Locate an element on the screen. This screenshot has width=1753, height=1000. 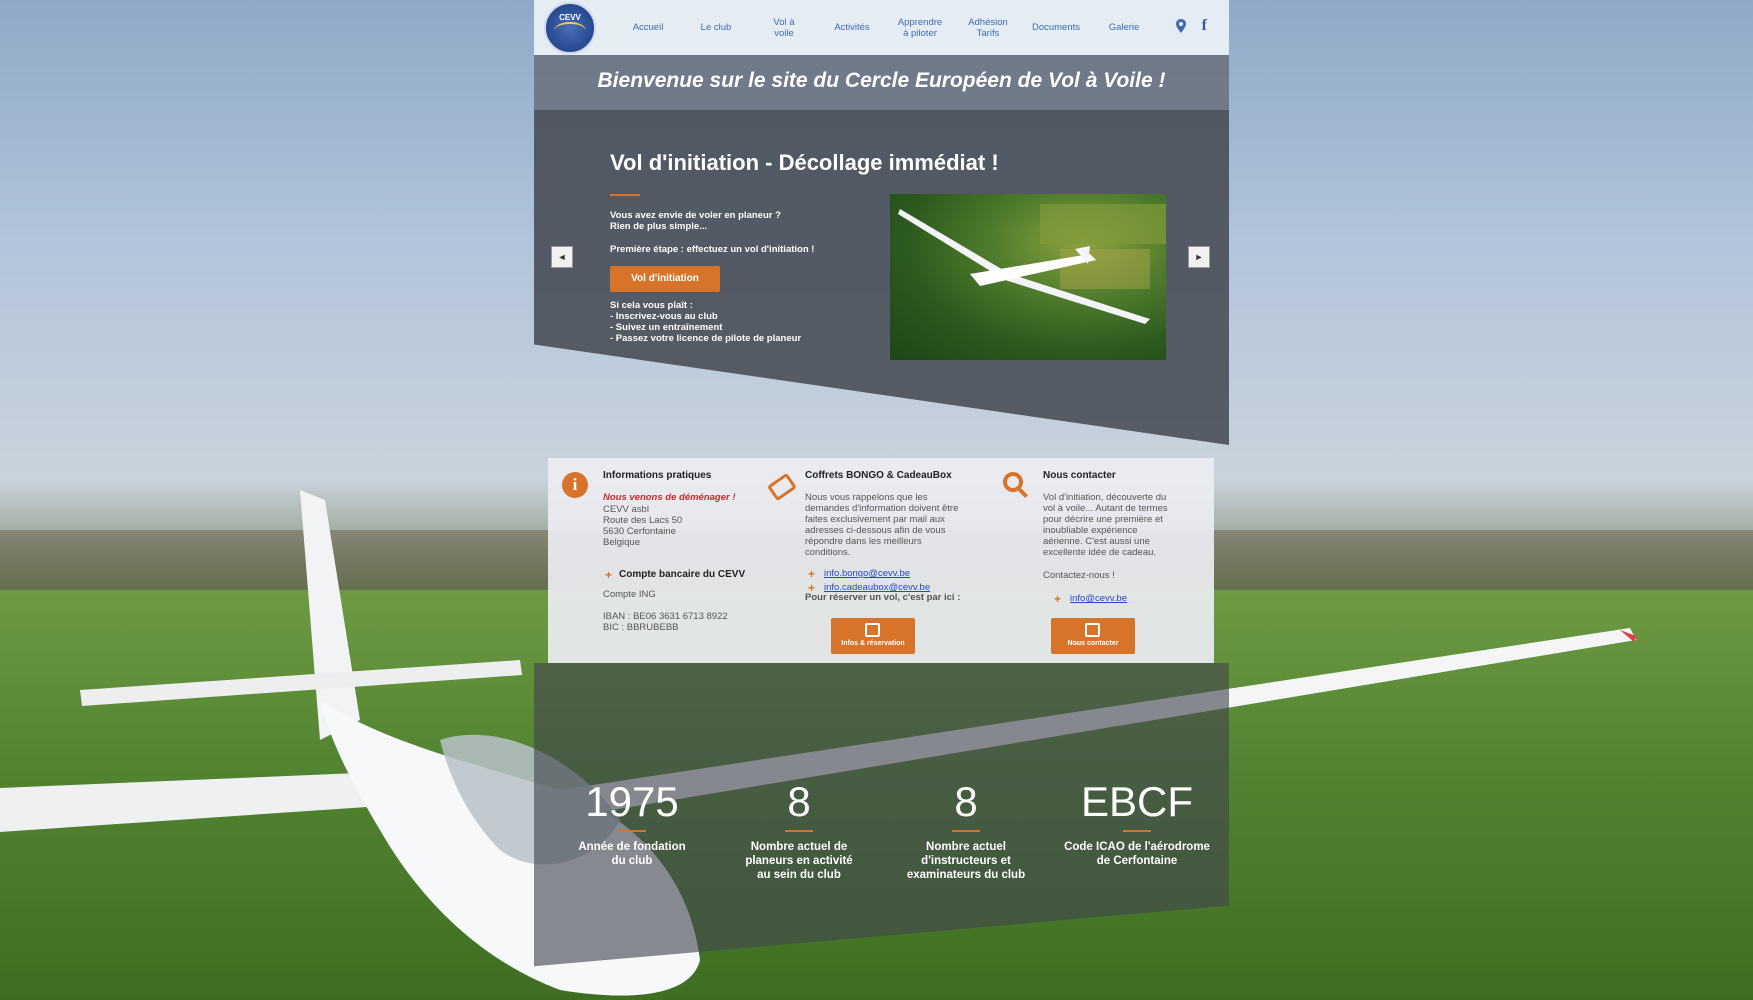
nav-item-le-club: Le club is located at coordinates (716, 27).